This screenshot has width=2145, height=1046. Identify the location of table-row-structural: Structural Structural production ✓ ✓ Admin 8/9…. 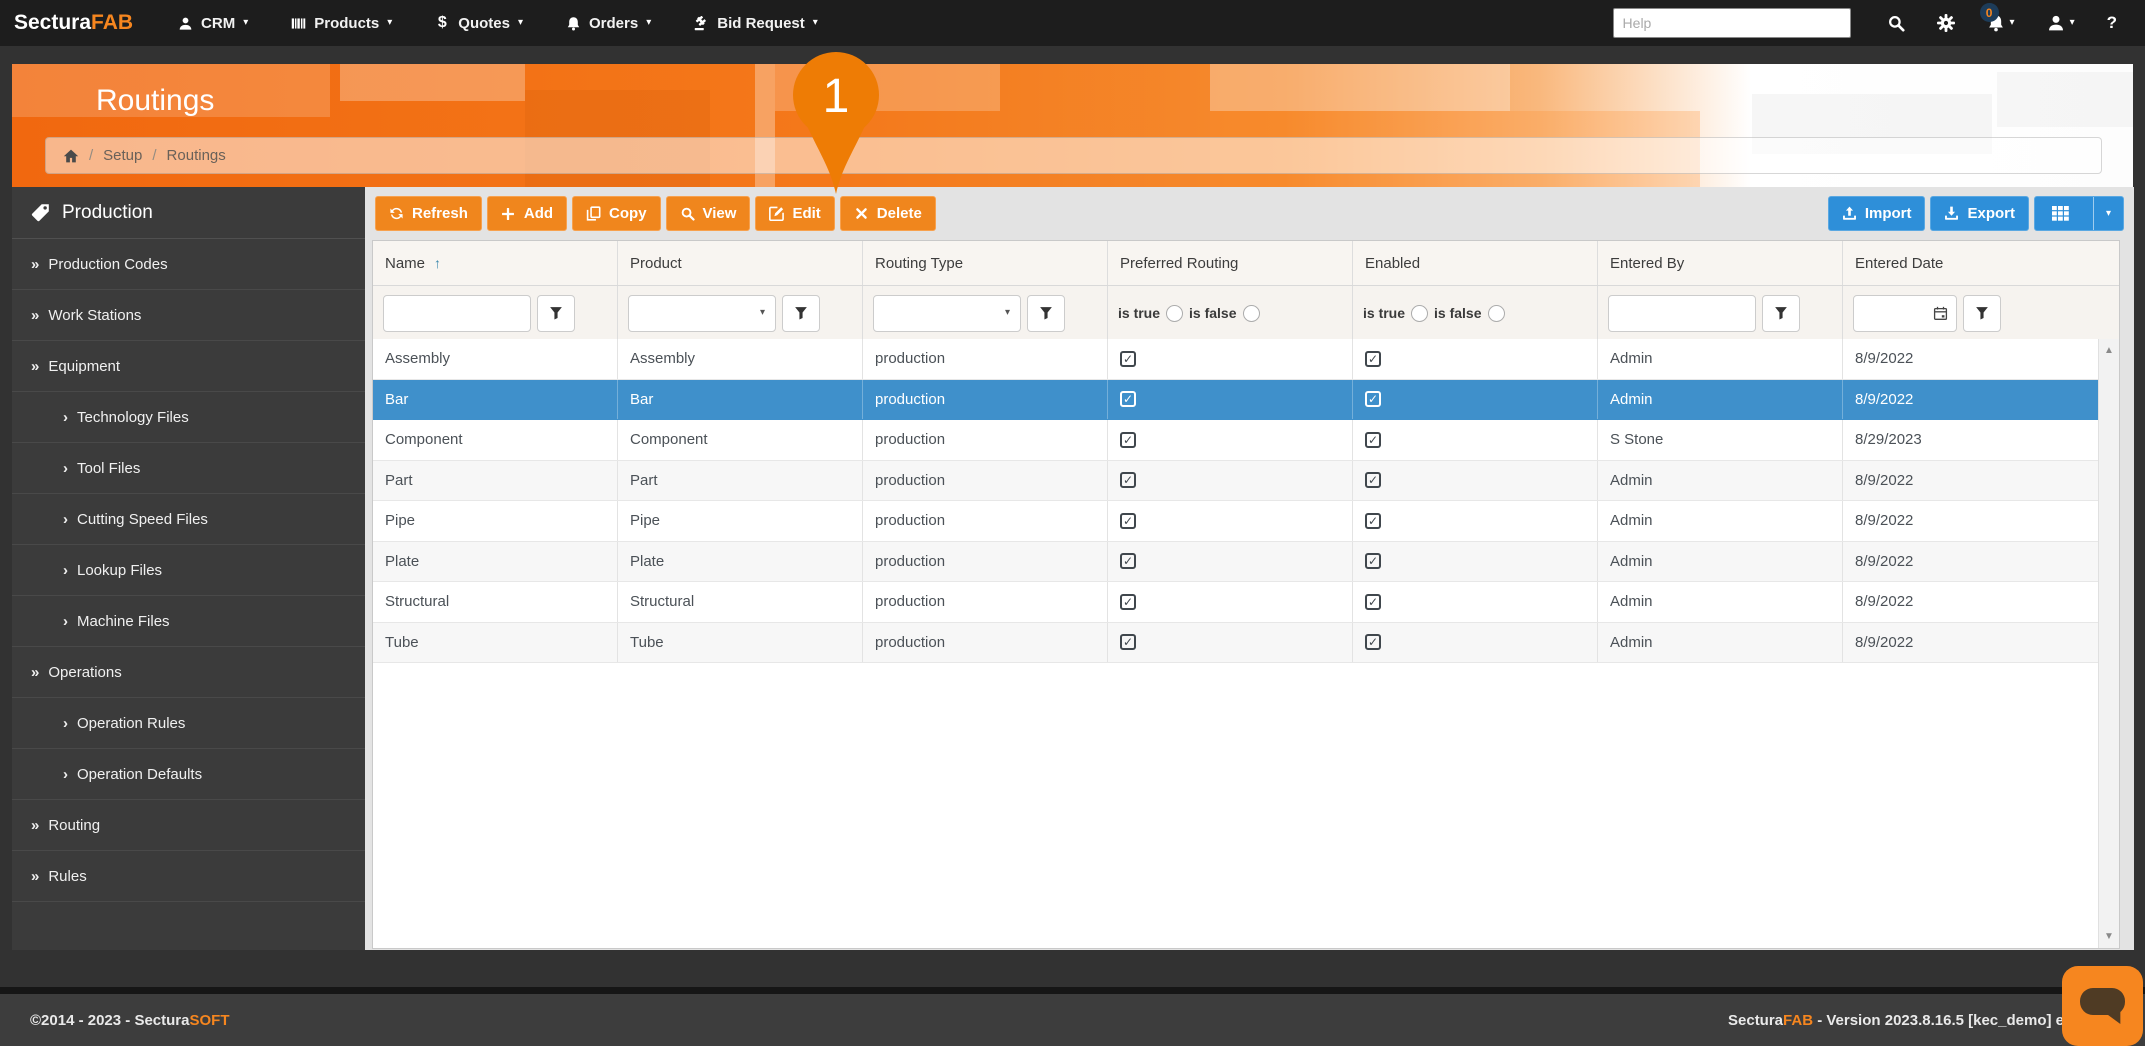
(1235, 602).